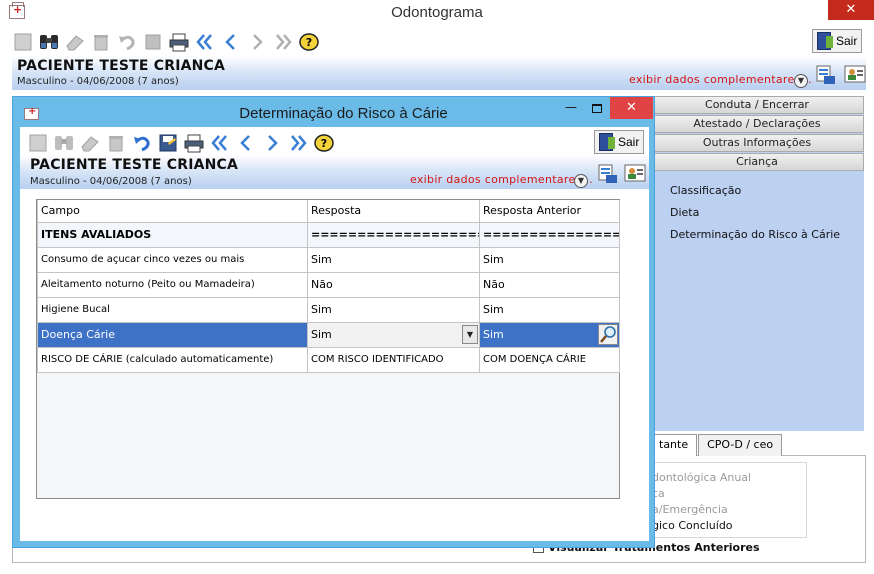 The width and height of the screenshot is (874, 574). What do you see at coordinates (172, 334) in the screenshot?
I see `cell-campo: Doença Cárie` at bounding box center [172, 334].